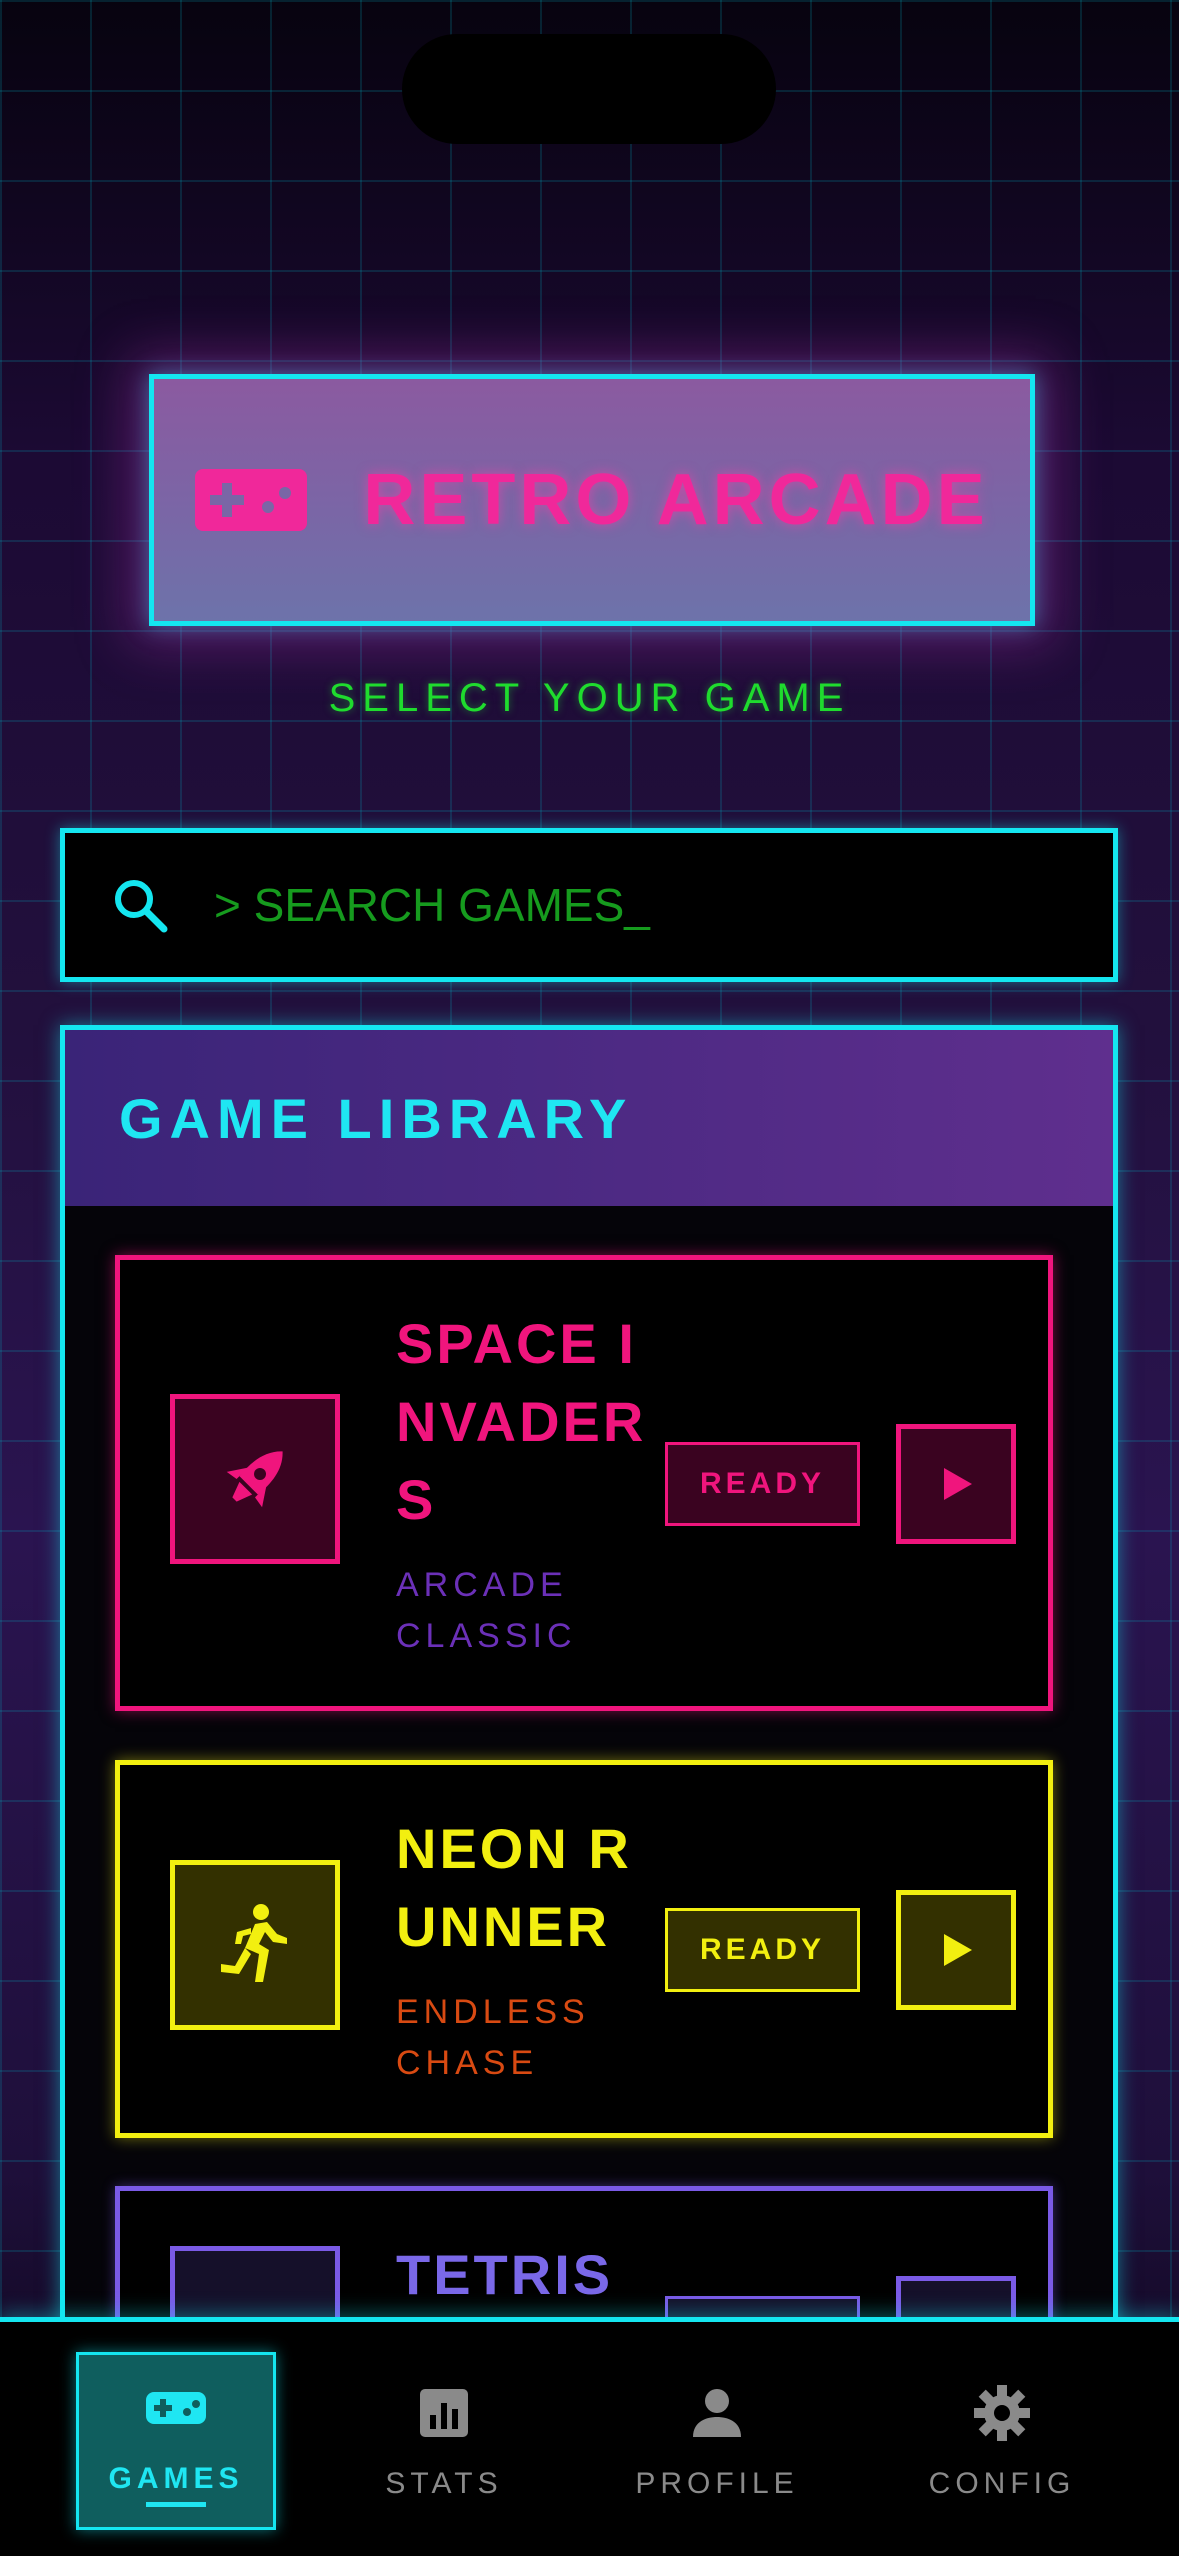  What do you see at coordinates (1002, 2483) in the screenshot?
I see `nav-label: CONFIG` at bounding box center [1002, 2483].